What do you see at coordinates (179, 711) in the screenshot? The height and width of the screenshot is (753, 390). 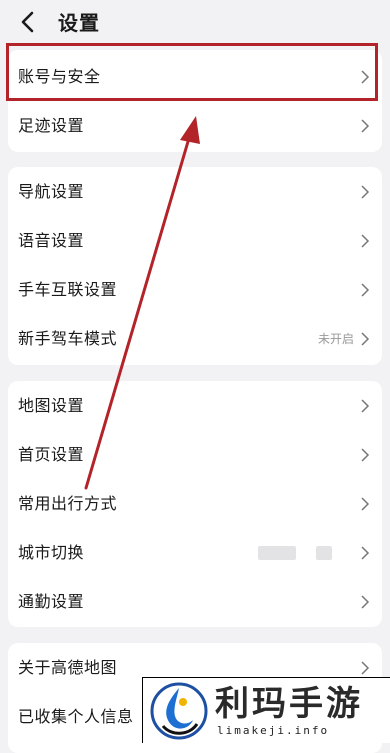 I see `watermark-logo-icon` at bounding box center [179, 711].